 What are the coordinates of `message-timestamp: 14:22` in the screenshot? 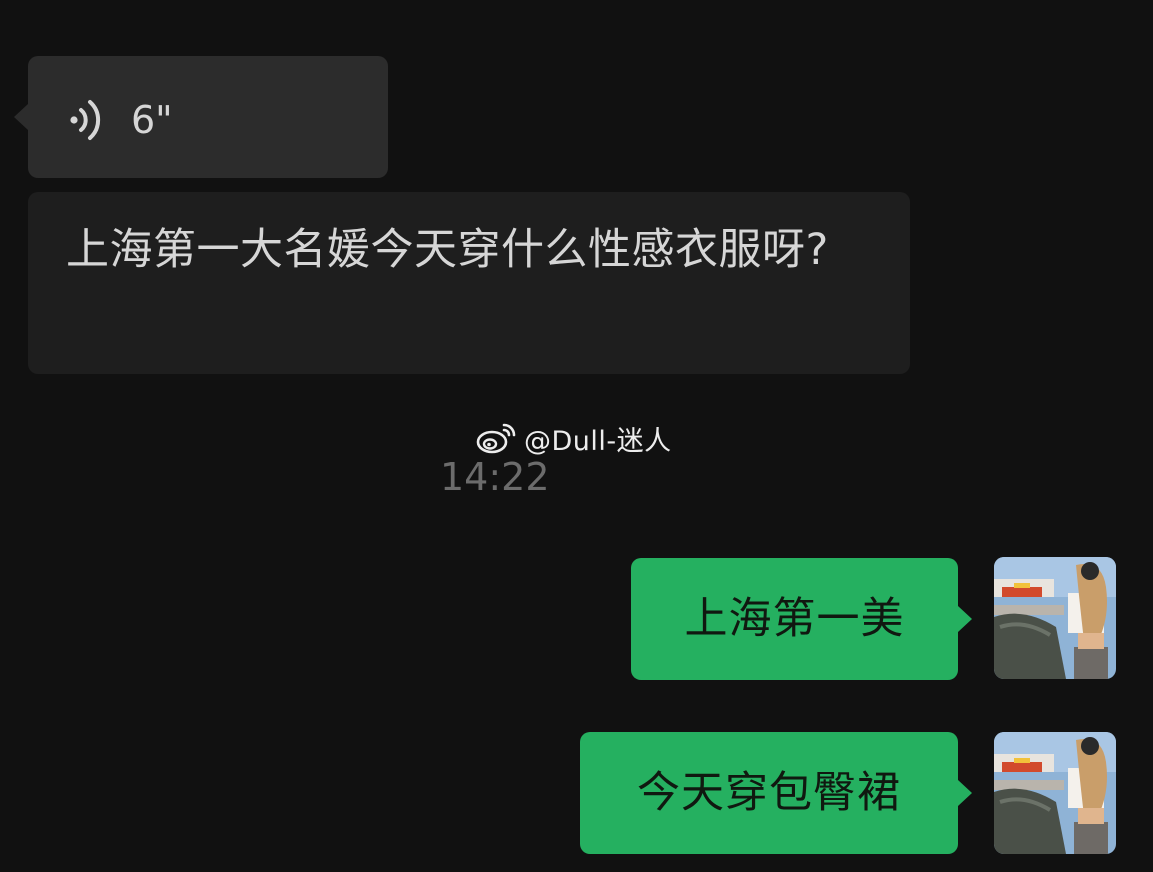 It's located at (495, 477).